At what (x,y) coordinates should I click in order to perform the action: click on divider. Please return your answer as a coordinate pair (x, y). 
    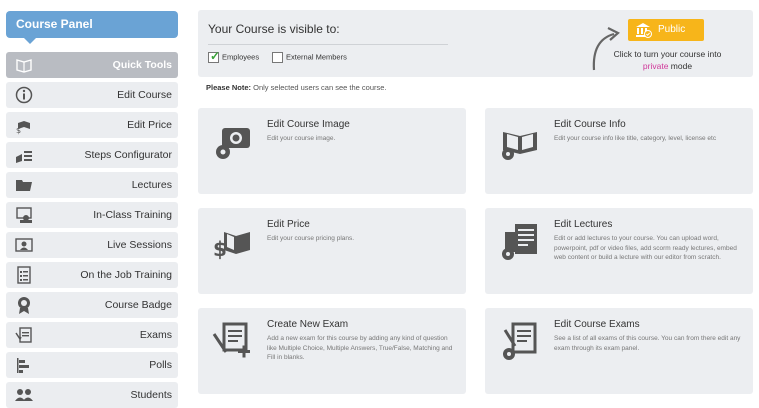
    Looking at the image, I should click on (328, 44).